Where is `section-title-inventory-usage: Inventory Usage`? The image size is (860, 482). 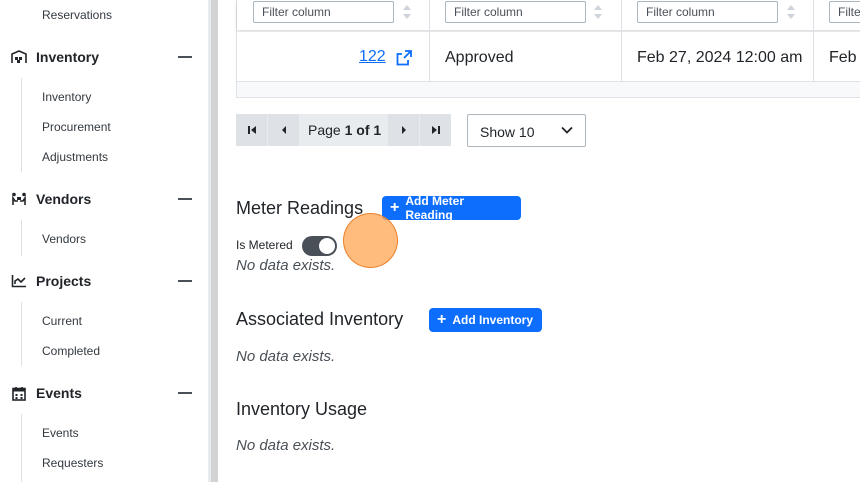
section-title-inventory-usage: Inventory Usage is located at coordinates (302, 409).